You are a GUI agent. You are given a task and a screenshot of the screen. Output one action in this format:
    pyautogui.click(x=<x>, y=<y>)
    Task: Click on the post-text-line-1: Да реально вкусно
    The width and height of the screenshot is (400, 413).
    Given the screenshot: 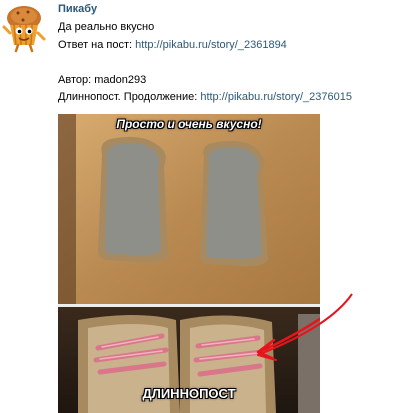 What is the action you would take?
    pyautogui.click(x=106, y=27)
    